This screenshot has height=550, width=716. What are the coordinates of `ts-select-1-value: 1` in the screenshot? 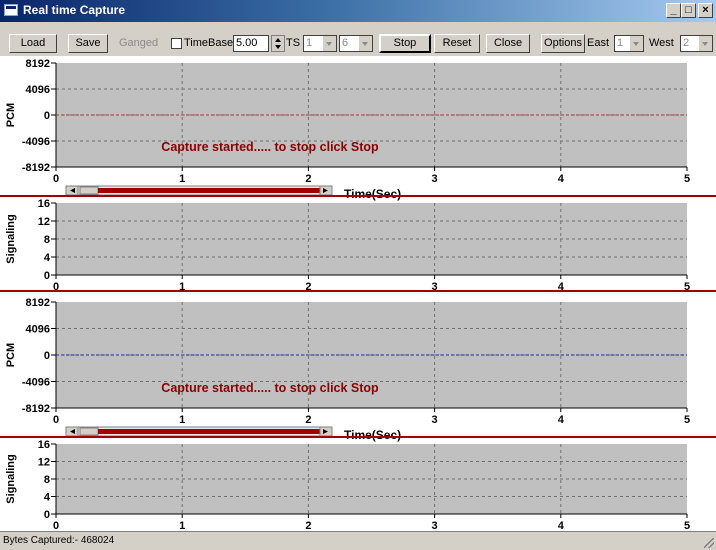 It's located at (309, 43).